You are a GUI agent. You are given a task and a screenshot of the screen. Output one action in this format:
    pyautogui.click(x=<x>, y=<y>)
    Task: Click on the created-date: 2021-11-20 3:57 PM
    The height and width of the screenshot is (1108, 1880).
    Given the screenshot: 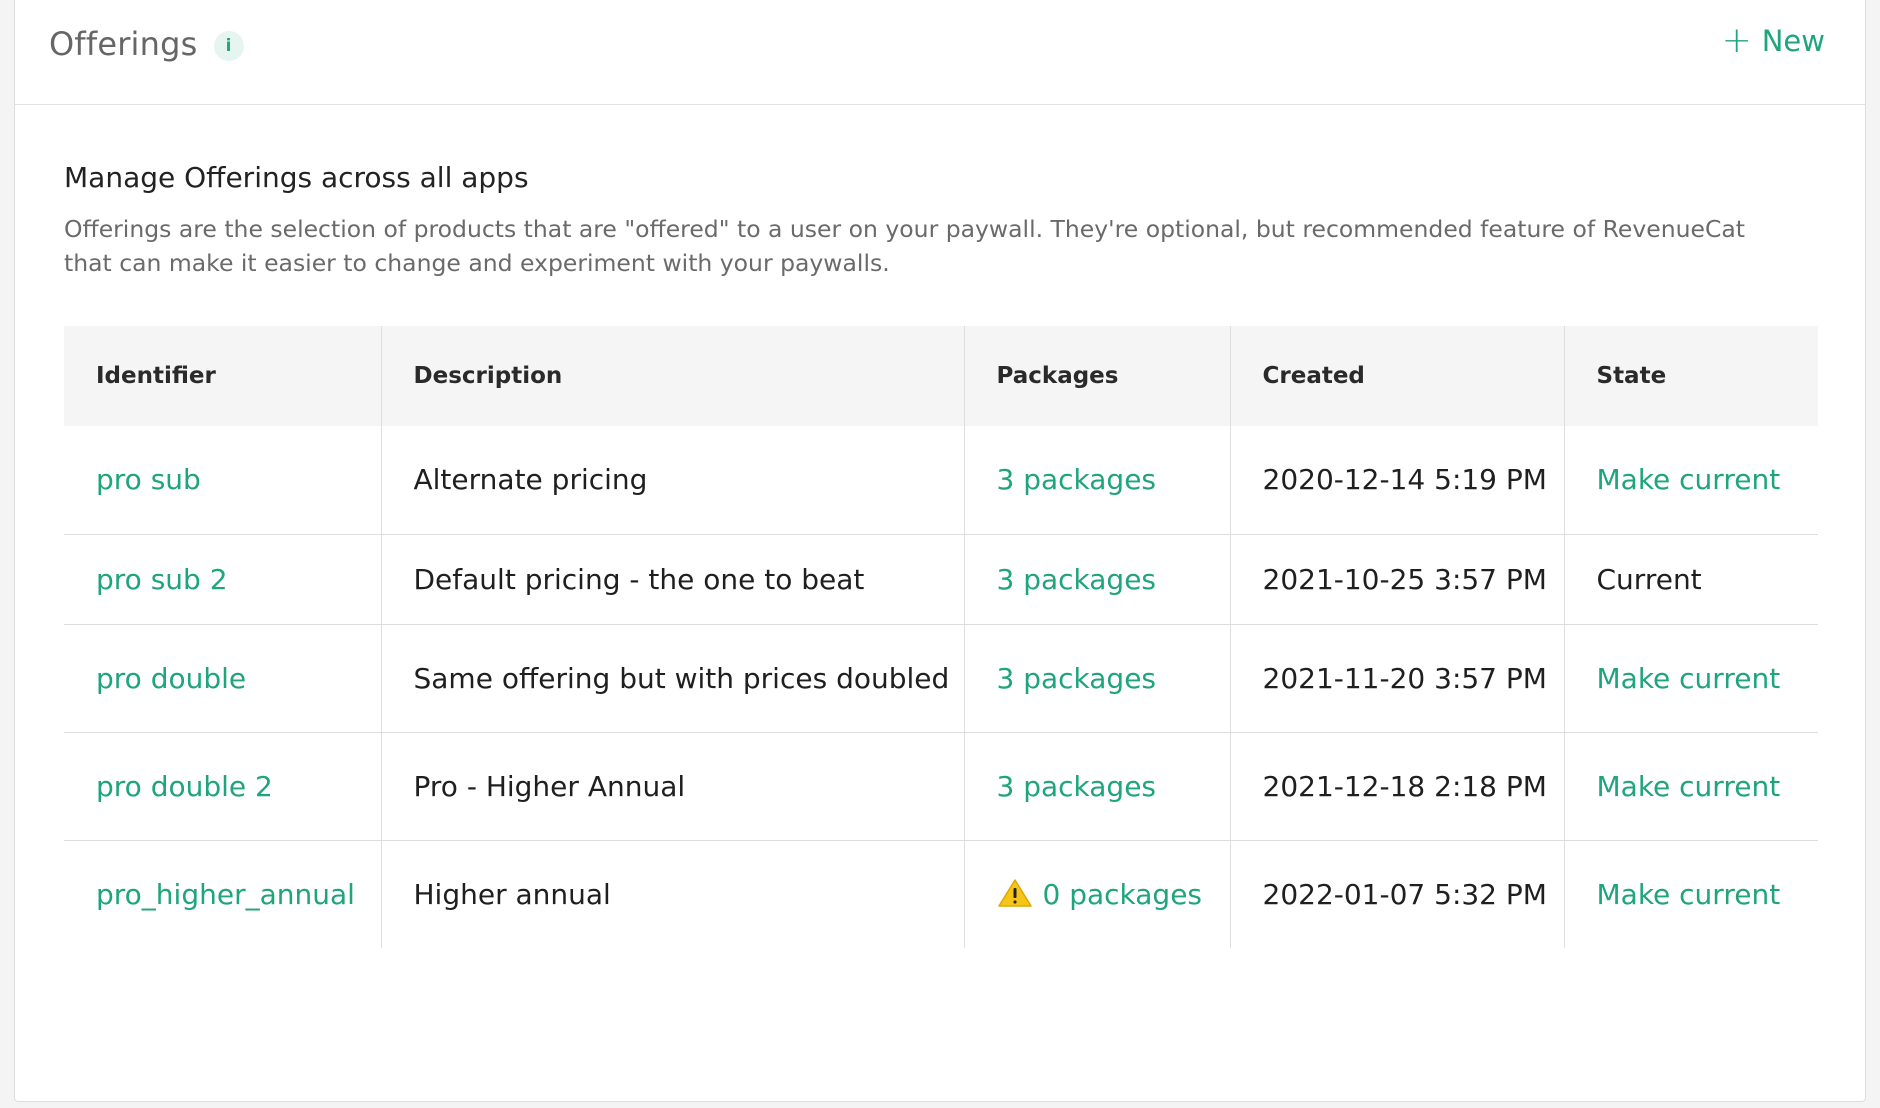 What is the action you would take?
    pyautogui.click(x=1404, y=678)
    